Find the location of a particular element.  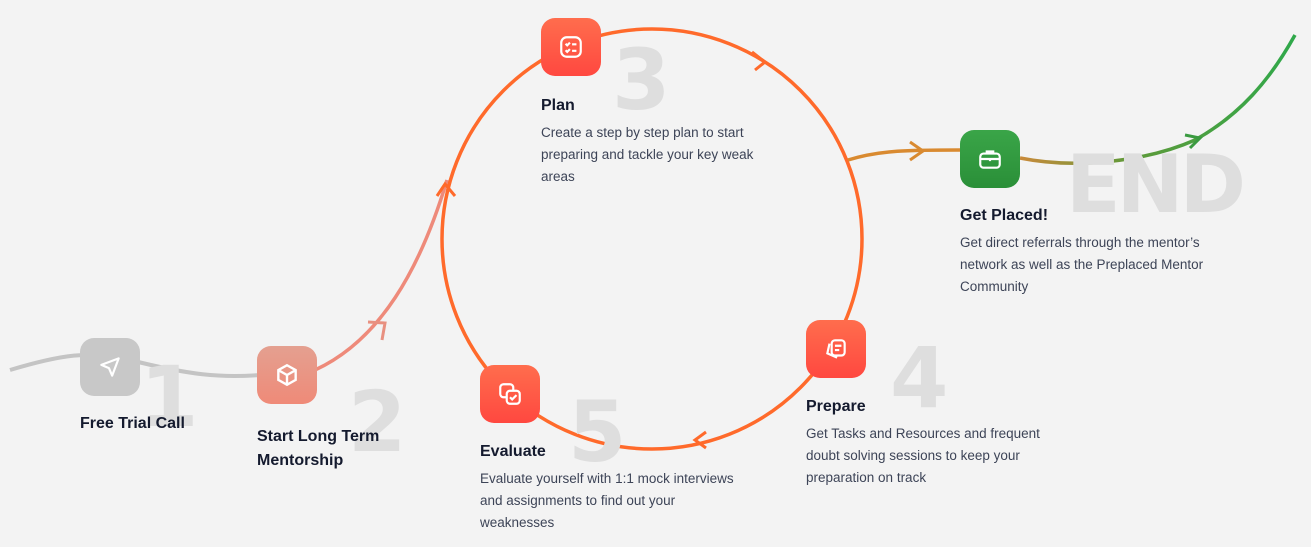

copy-check-icon is located at coordinates (510, 394).